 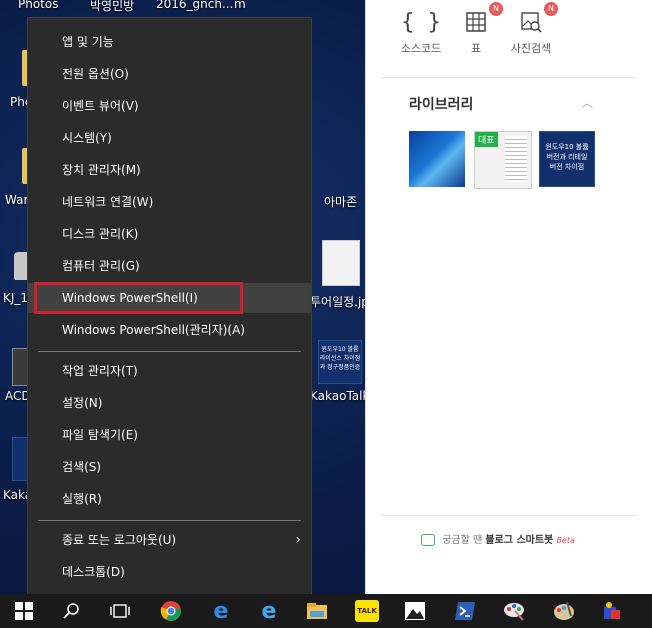 What do you see at coordinates (531, 29) in the screenshot?
I see `tool-image-search: N 사진검색` at bounding box center [531, 29].